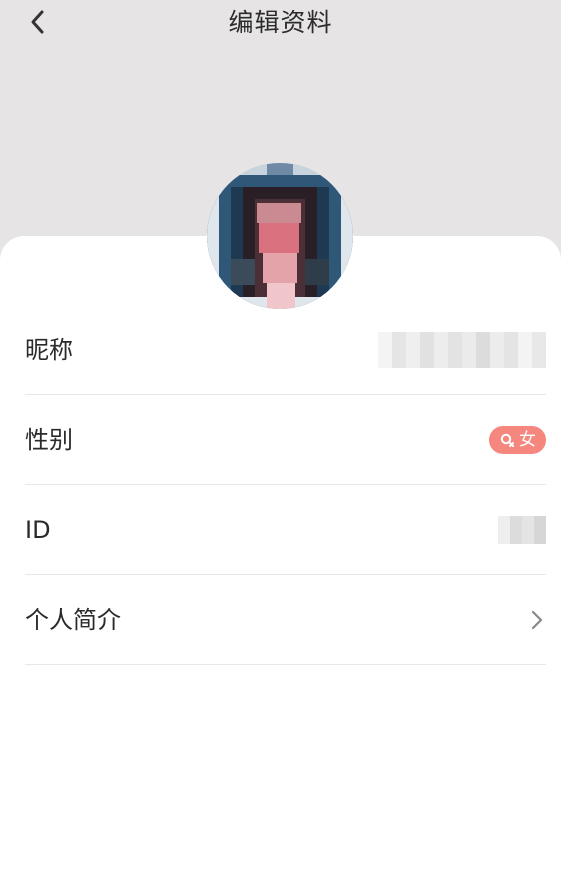 The width and height of the screenshot is (561, 888). Describe the element at coordinates (285, 350) in the screenshot. I see `nickname-row: 昵称` at that location.